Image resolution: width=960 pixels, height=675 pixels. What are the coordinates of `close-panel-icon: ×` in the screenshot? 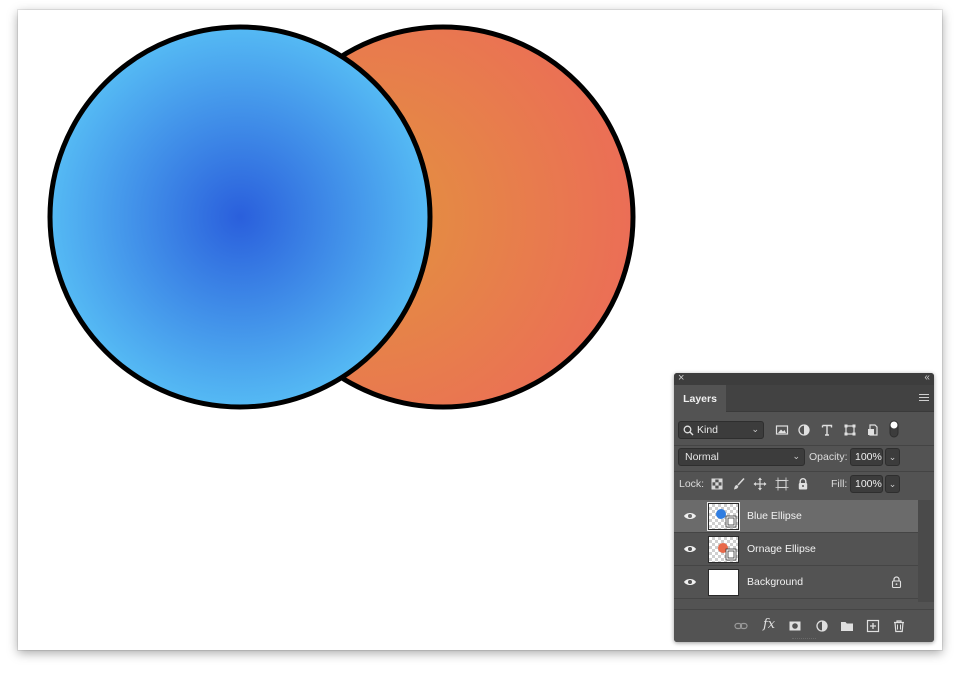 It's located at (681, 378).